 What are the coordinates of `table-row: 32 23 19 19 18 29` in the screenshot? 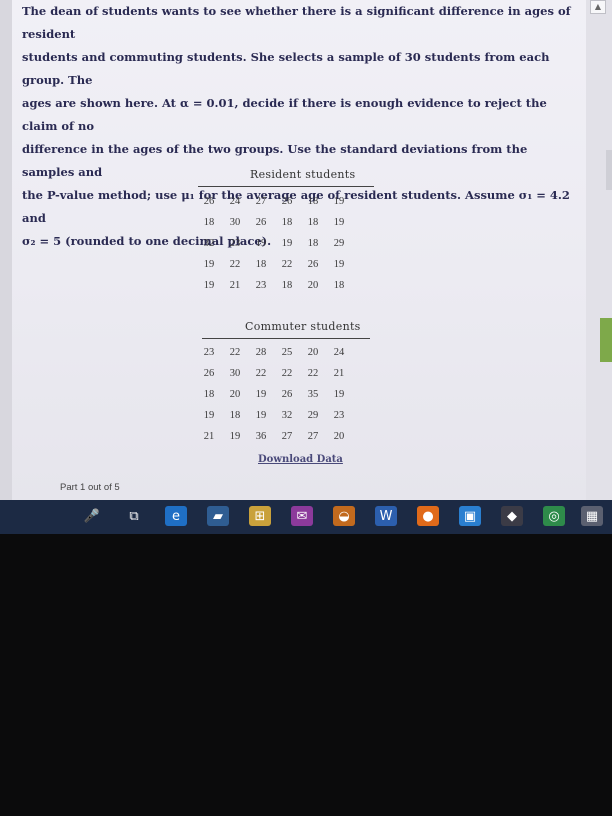 It's located at (274, 243).